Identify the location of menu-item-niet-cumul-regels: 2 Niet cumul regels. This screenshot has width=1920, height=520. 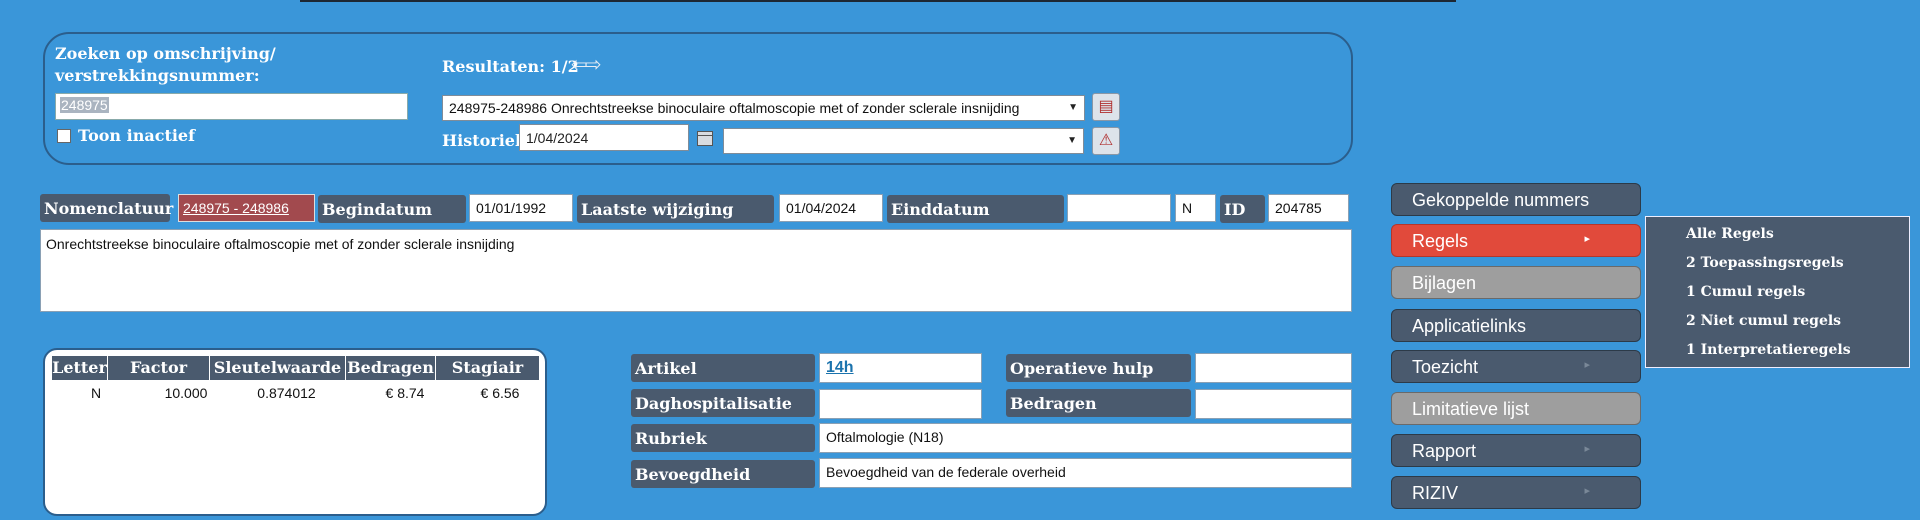
(1777, 322).